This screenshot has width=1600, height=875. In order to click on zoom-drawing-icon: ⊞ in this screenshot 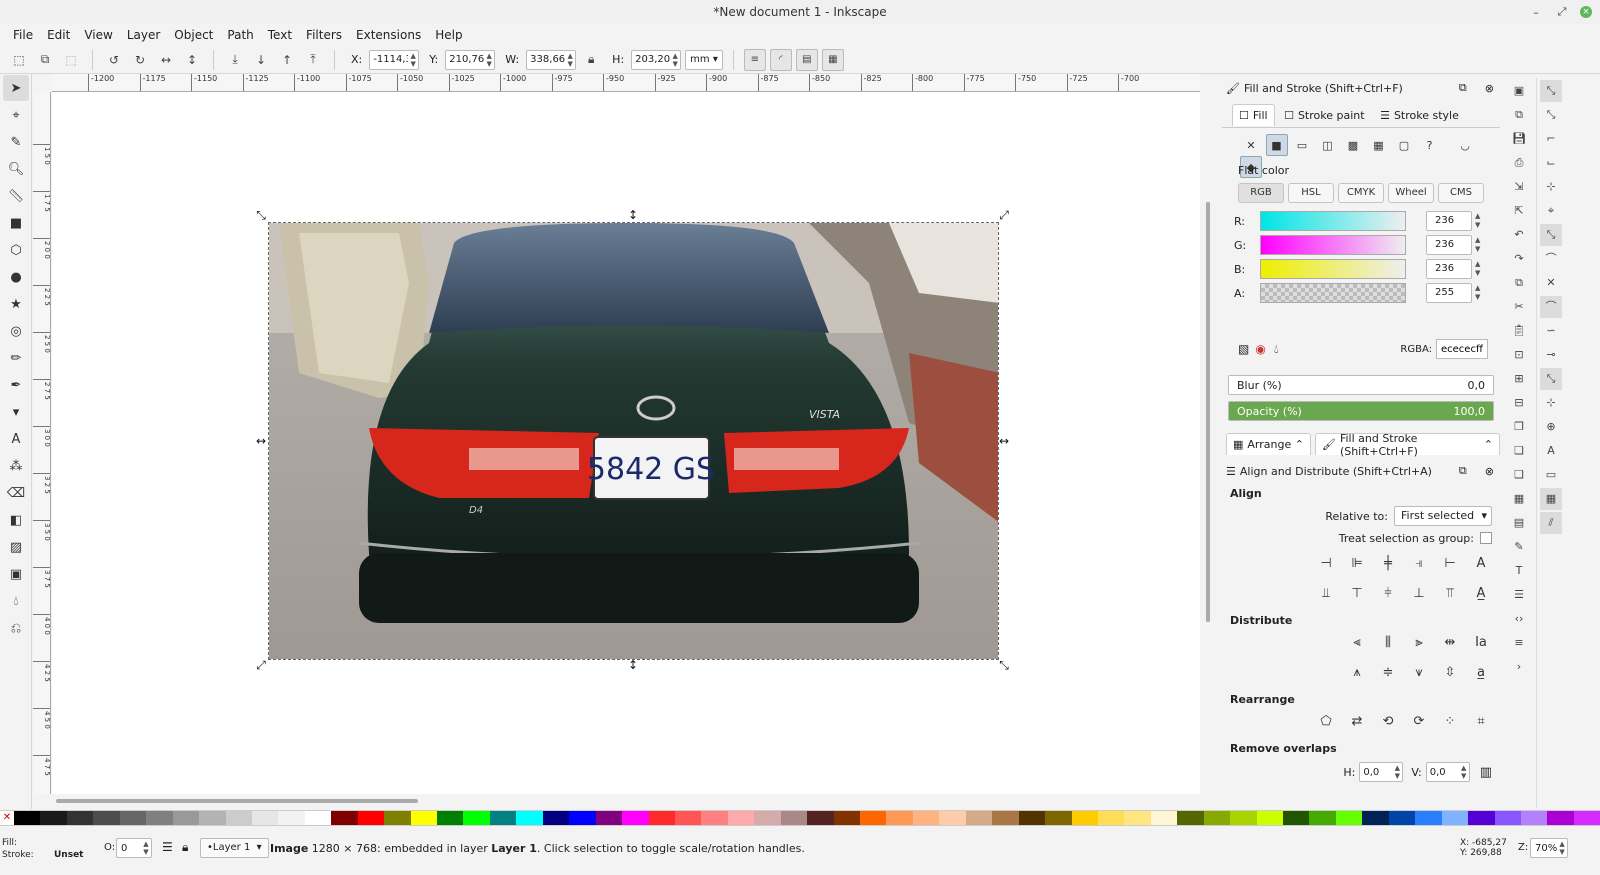, I will do `click(1519, 379)`.